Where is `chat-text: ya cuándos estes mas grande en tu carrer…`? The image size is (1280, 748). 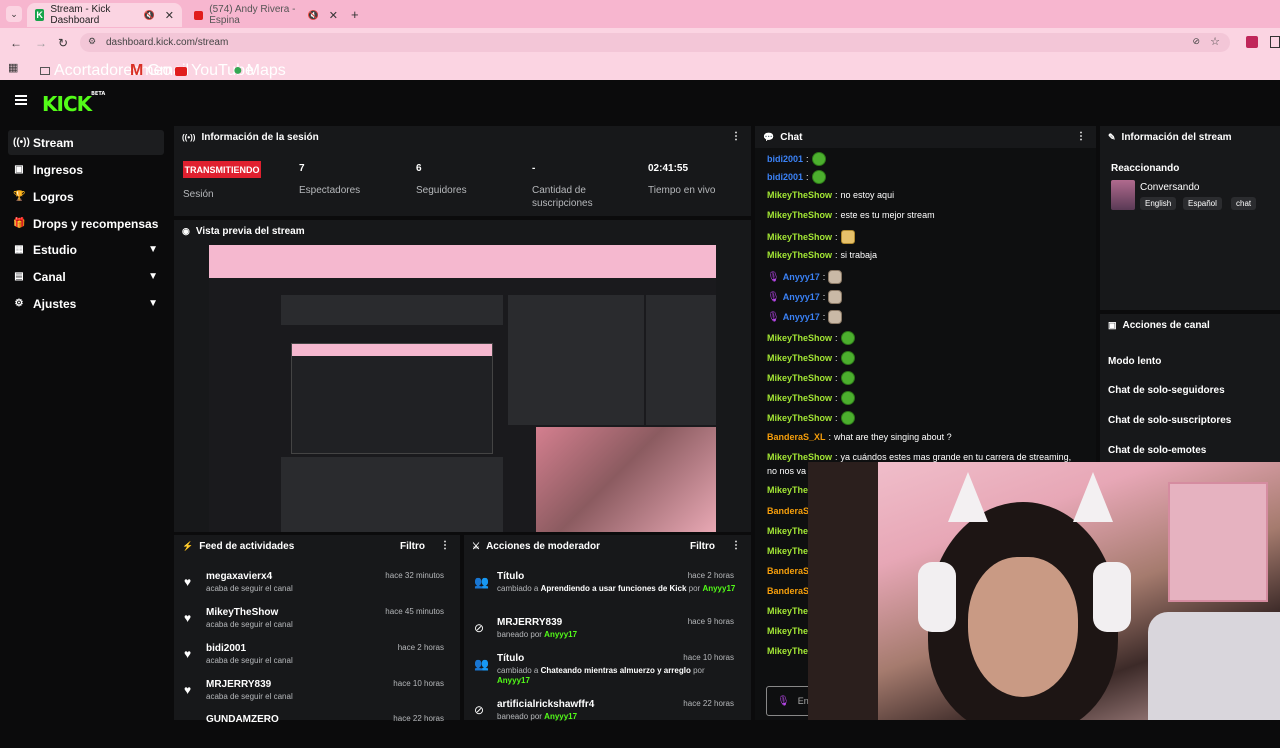
chat-text: ya cuándos estes mas grande en tu carrer… is located at coordinates (956, 457).